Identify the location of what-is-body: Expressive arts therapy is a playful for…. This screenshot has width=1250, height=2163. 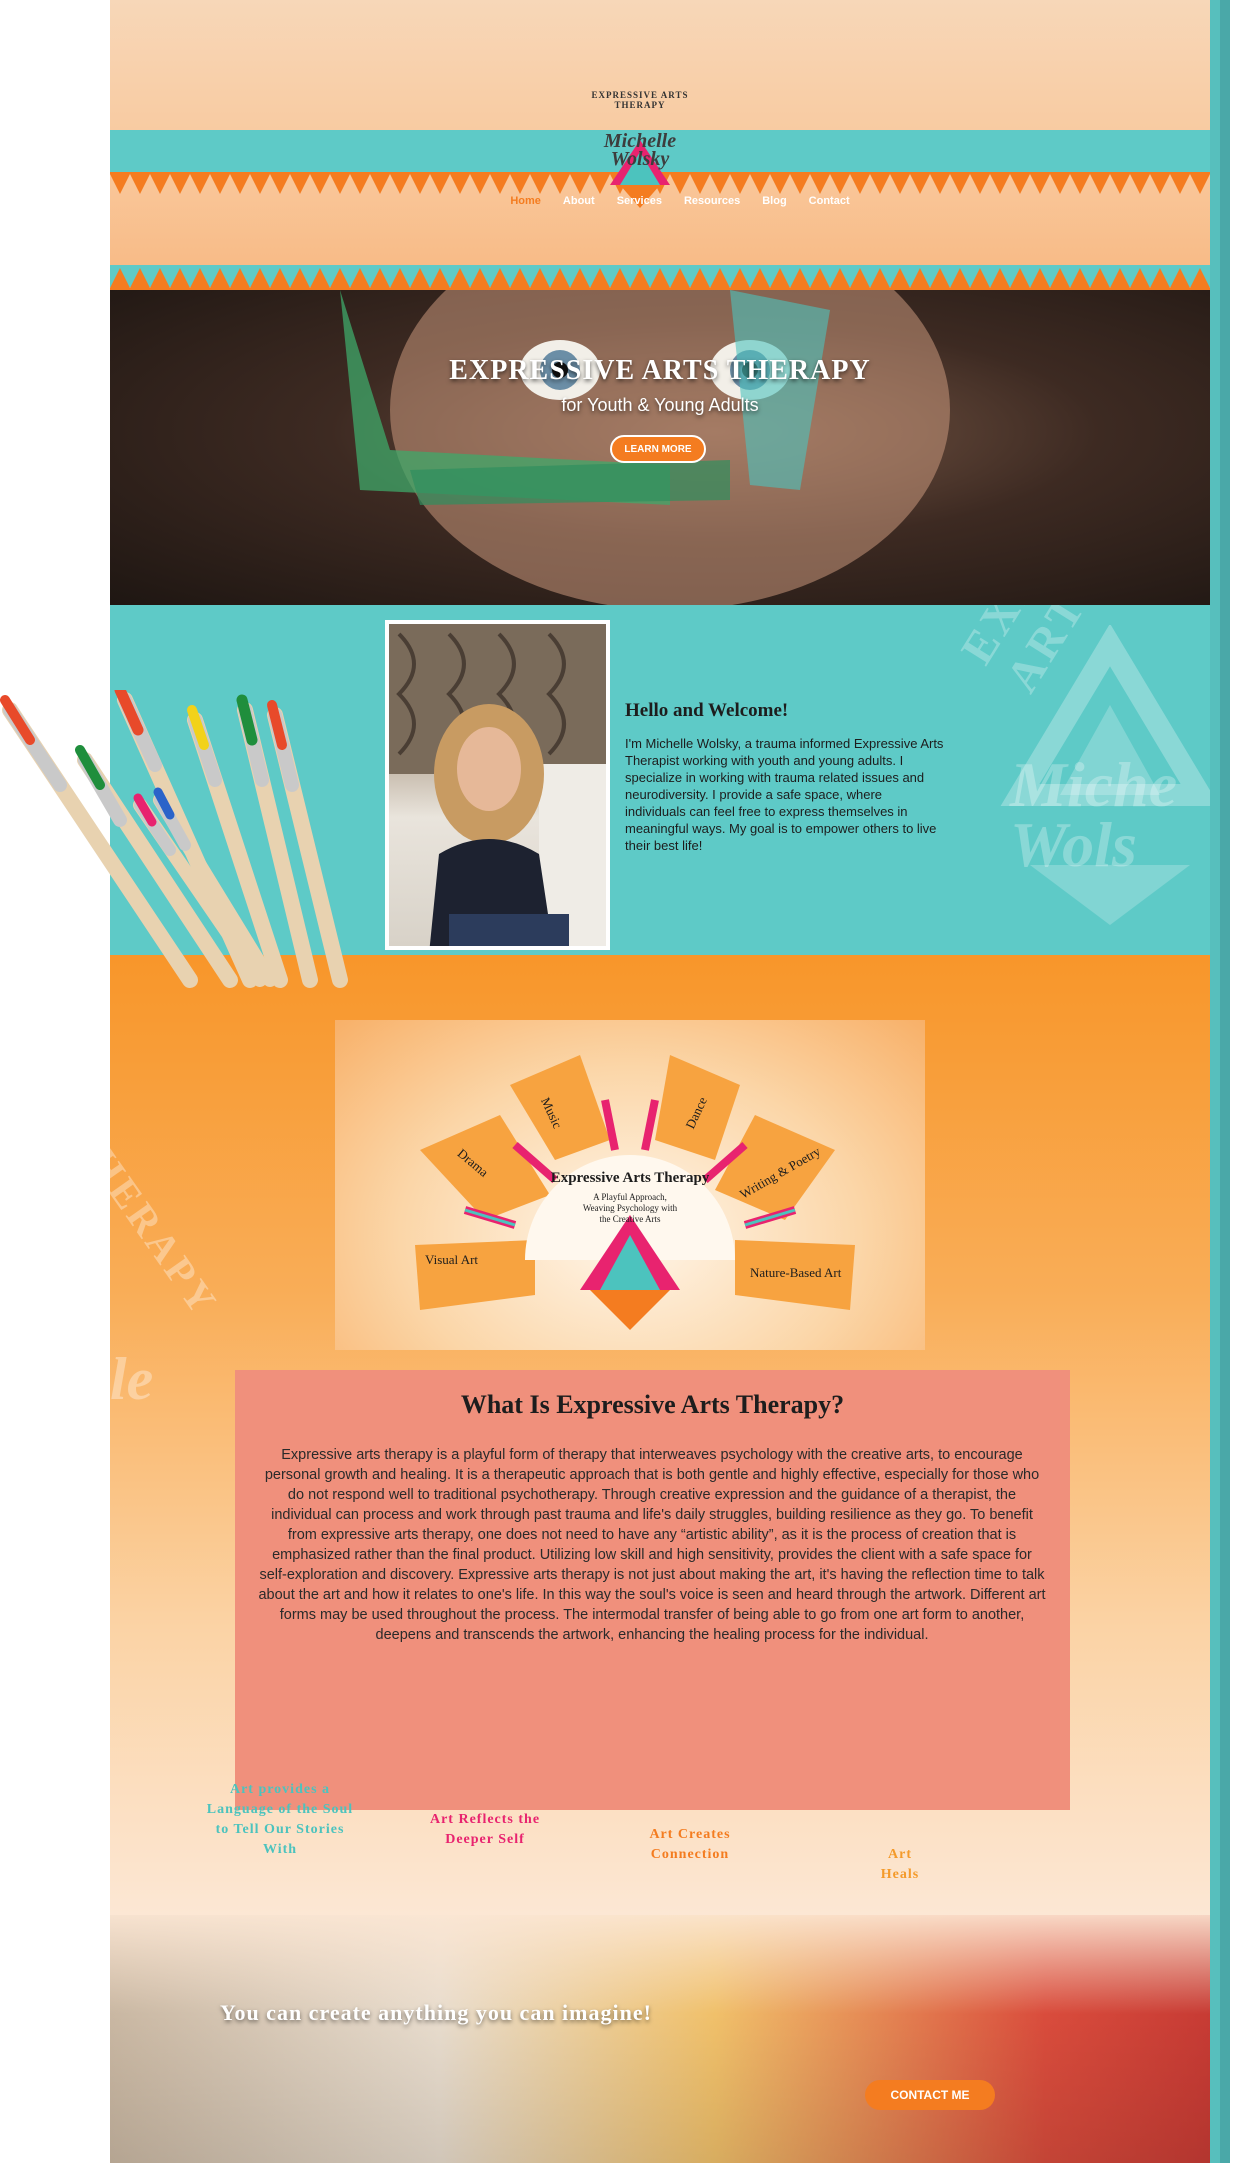
(652, 1545).